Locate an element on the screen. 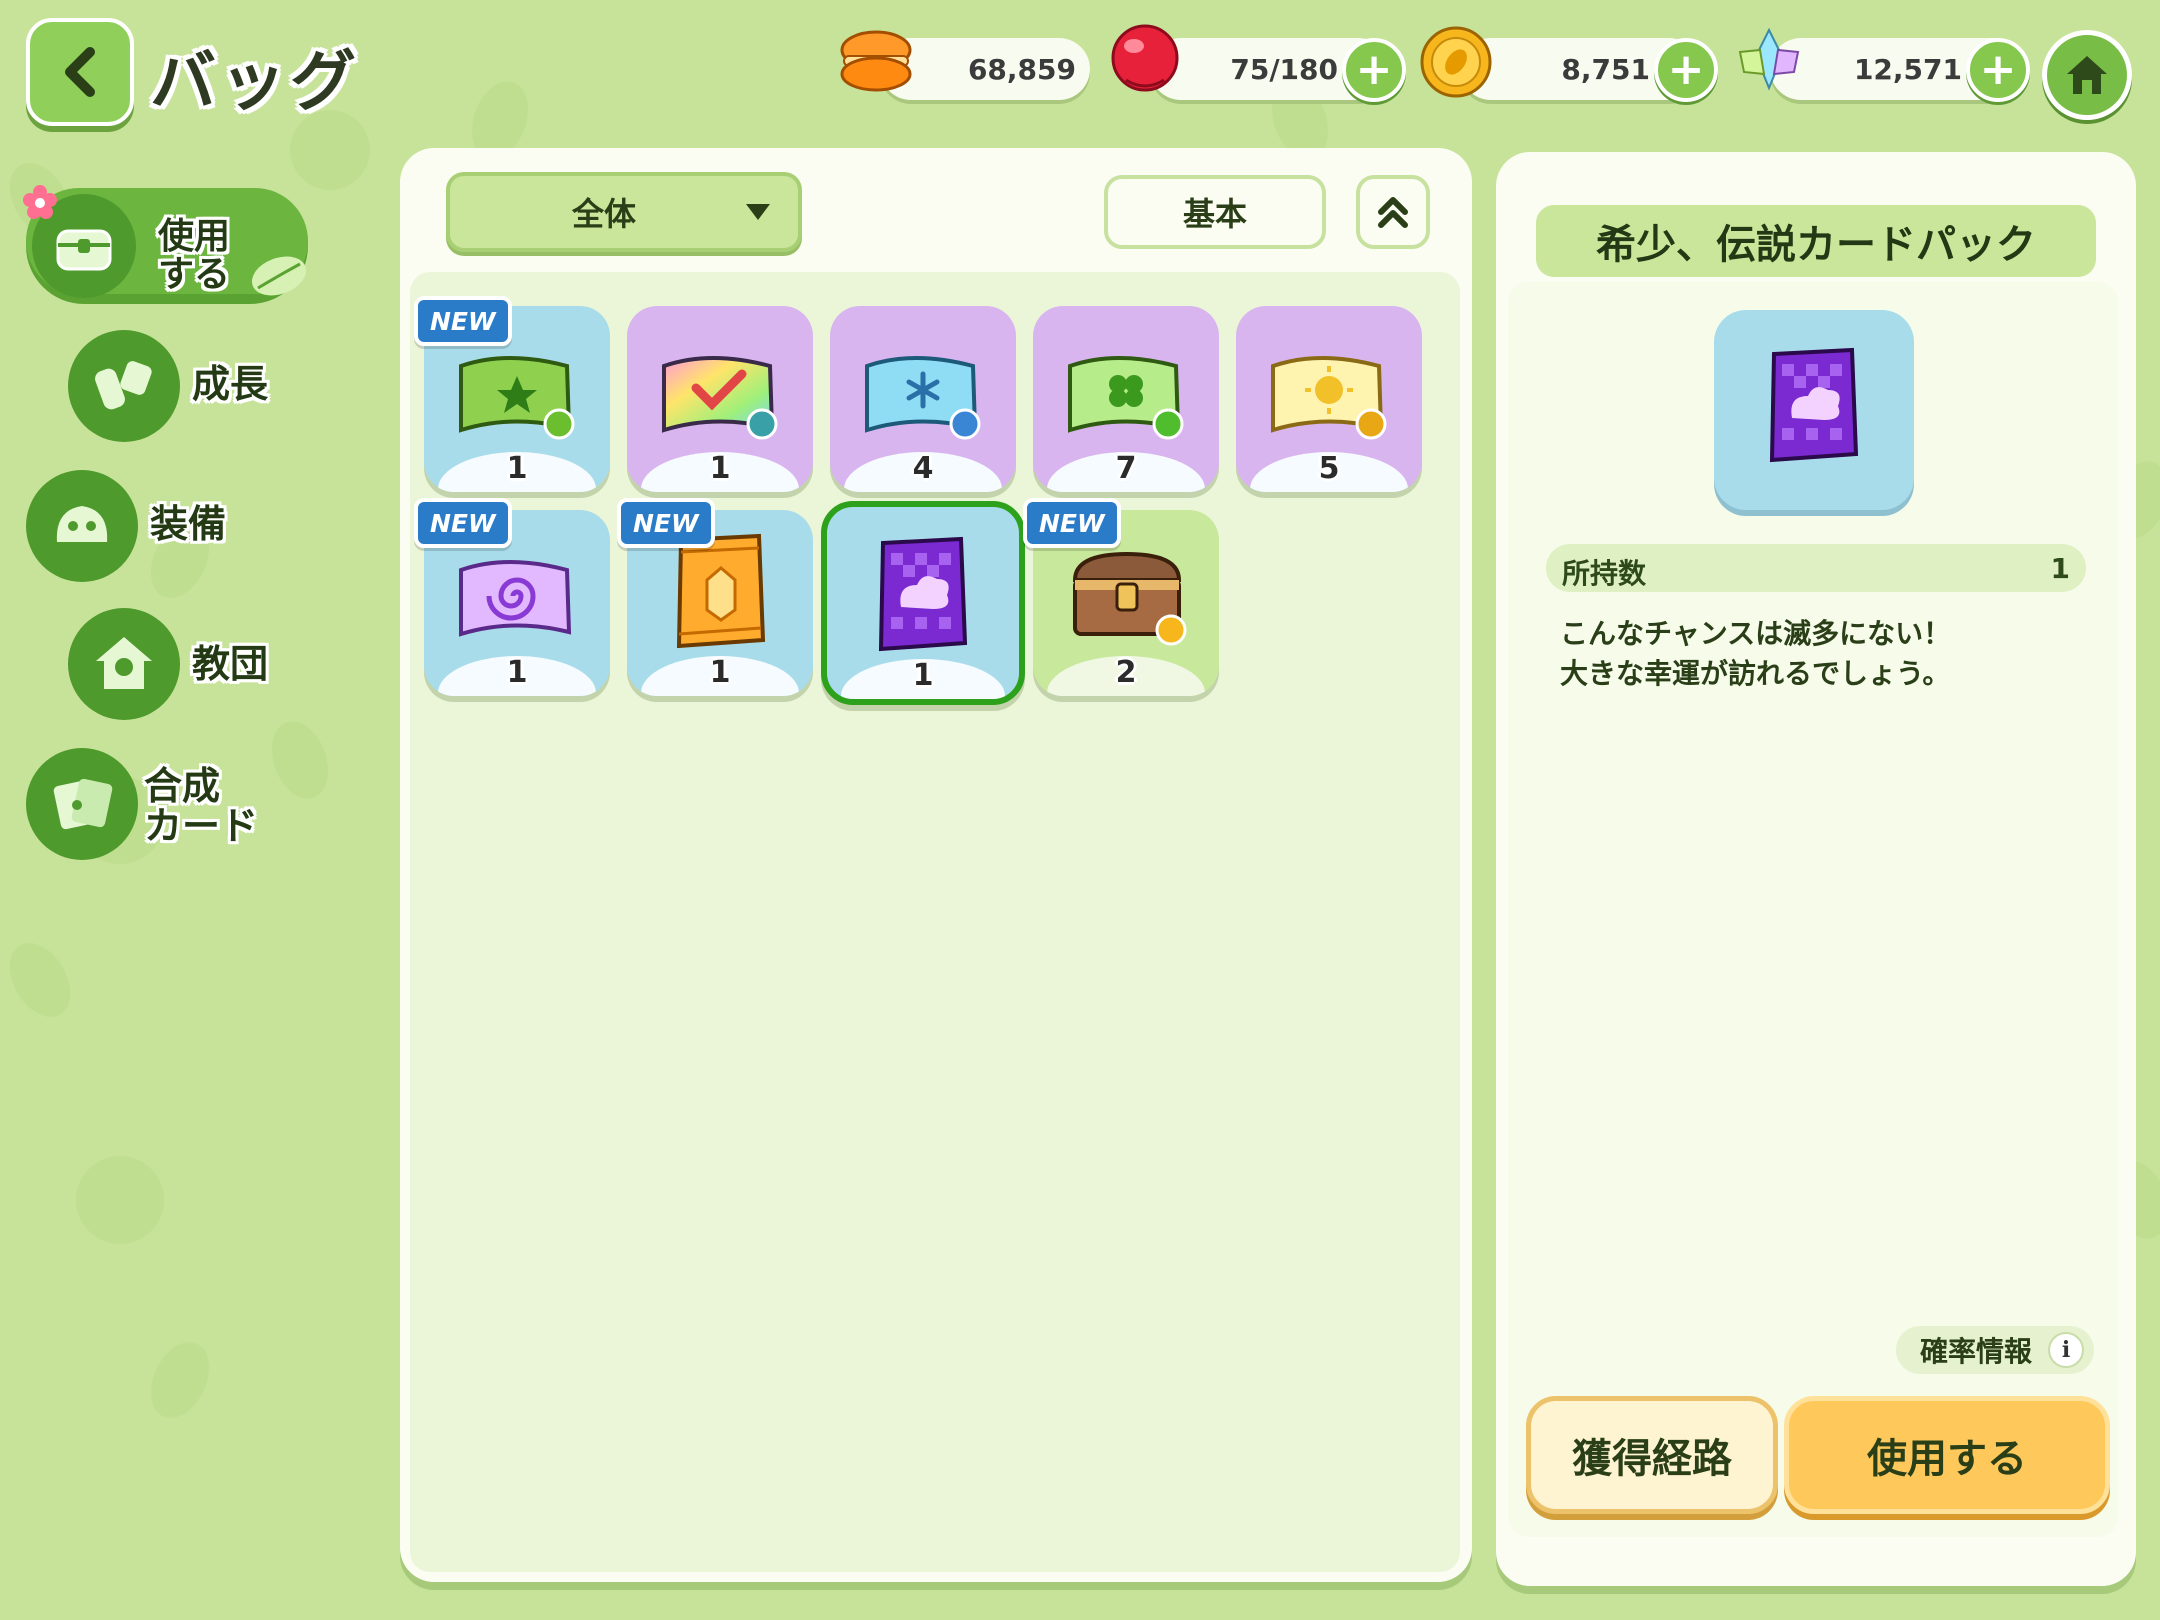 The image size is (2160, 1620). back-button is located at coordinates (80, 72).